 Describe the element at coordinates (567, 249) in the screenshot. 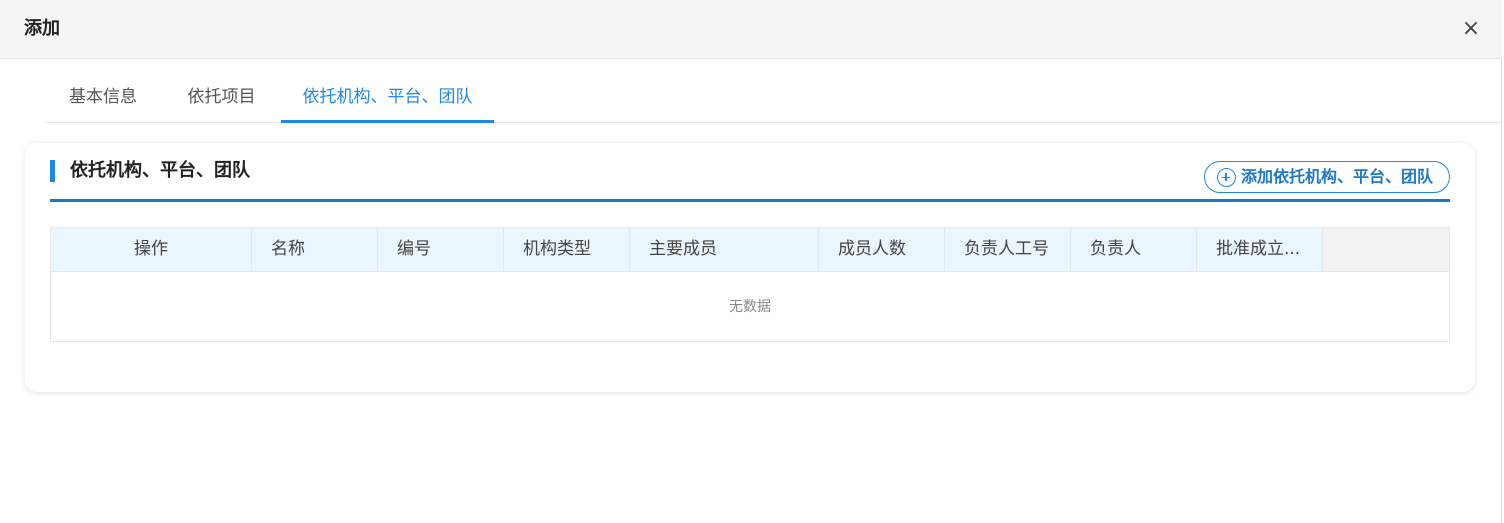

I see `column-header-type: 机构类型` at that location.